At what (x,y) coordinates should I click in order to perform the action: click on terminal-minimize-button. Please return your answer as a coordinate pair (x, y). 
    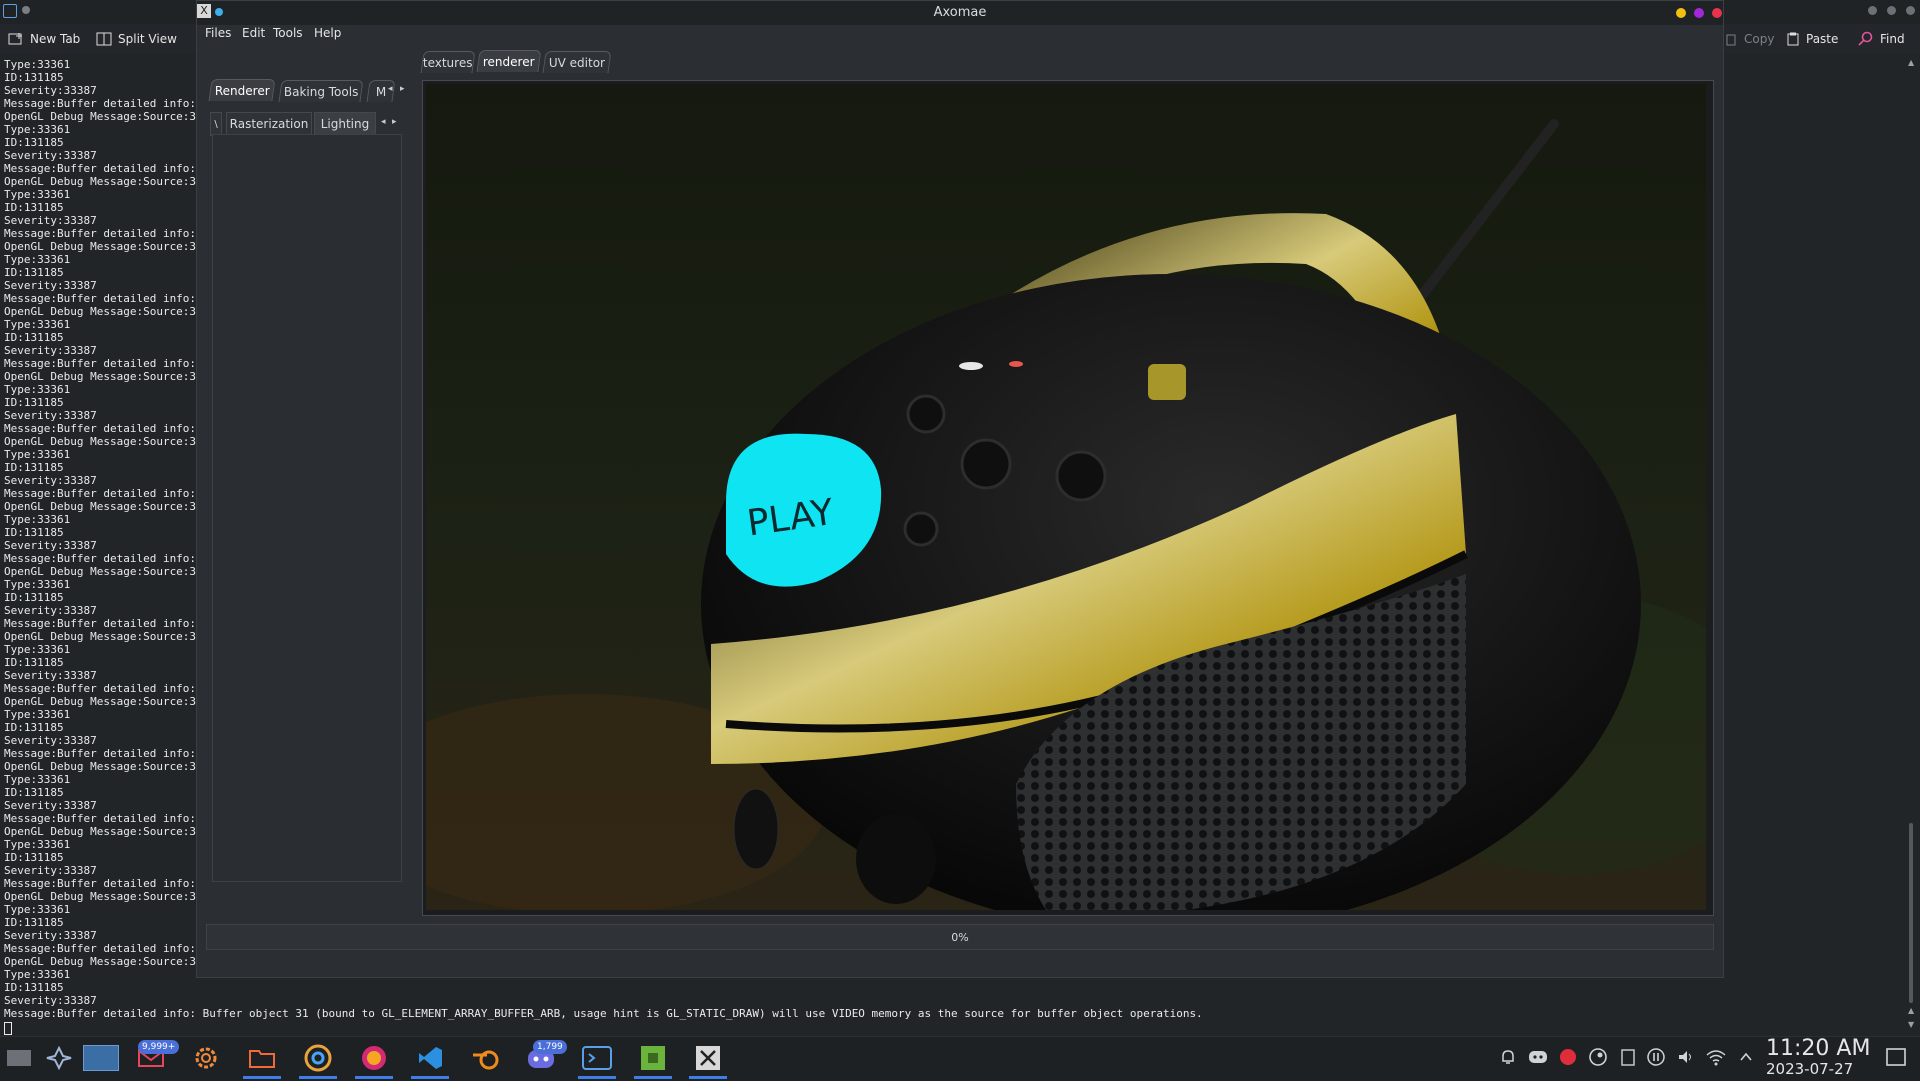
    Looking at the image, I should click on (1872, 10).